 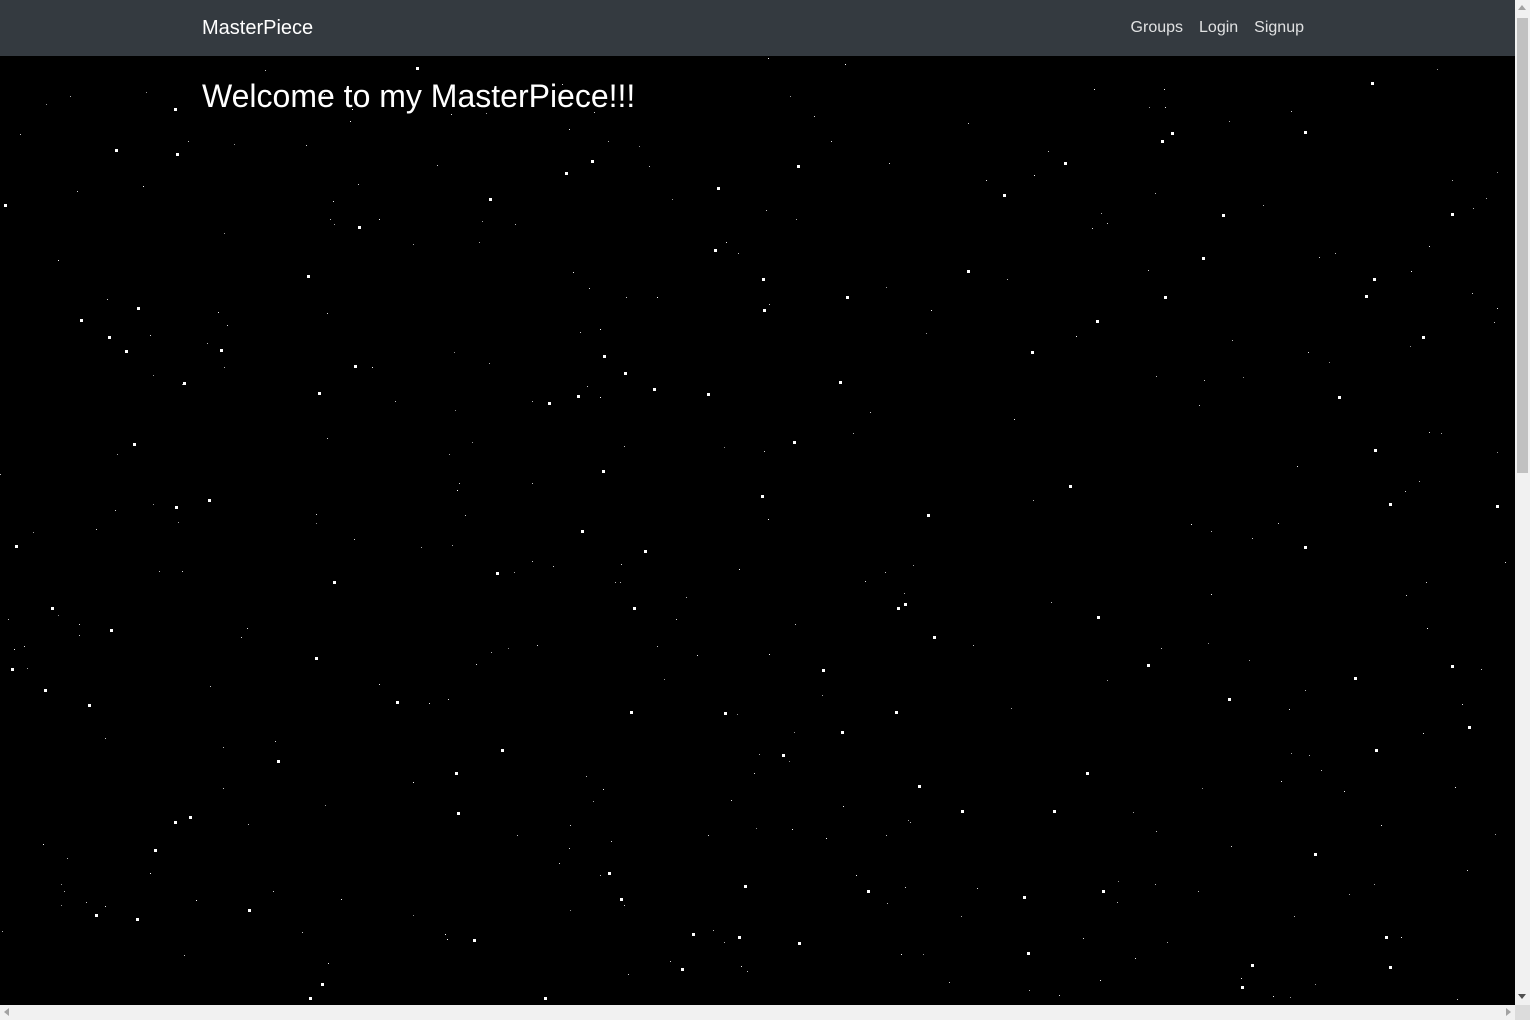 I want to click on scrollbar-corner, so click(x=1522, y=1012).